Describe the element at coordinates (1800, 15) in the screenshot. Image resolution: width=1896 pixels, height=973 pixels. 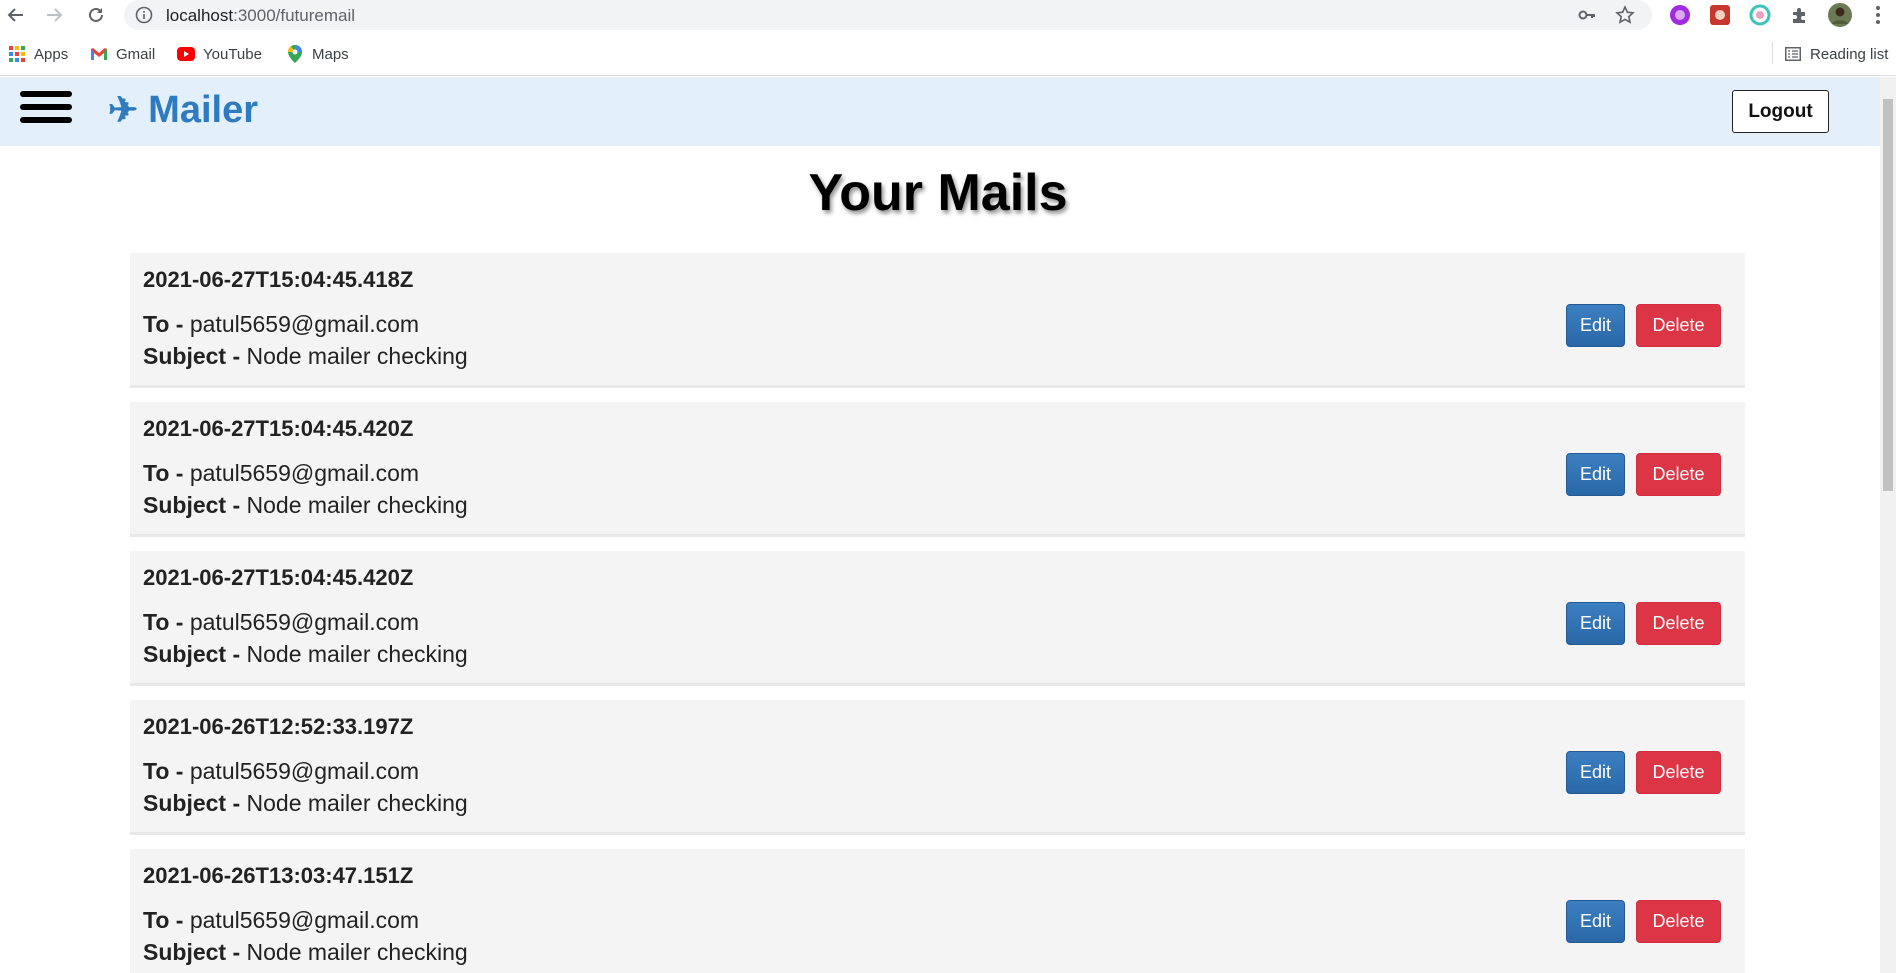
I see `puzzle-icon` at that location.